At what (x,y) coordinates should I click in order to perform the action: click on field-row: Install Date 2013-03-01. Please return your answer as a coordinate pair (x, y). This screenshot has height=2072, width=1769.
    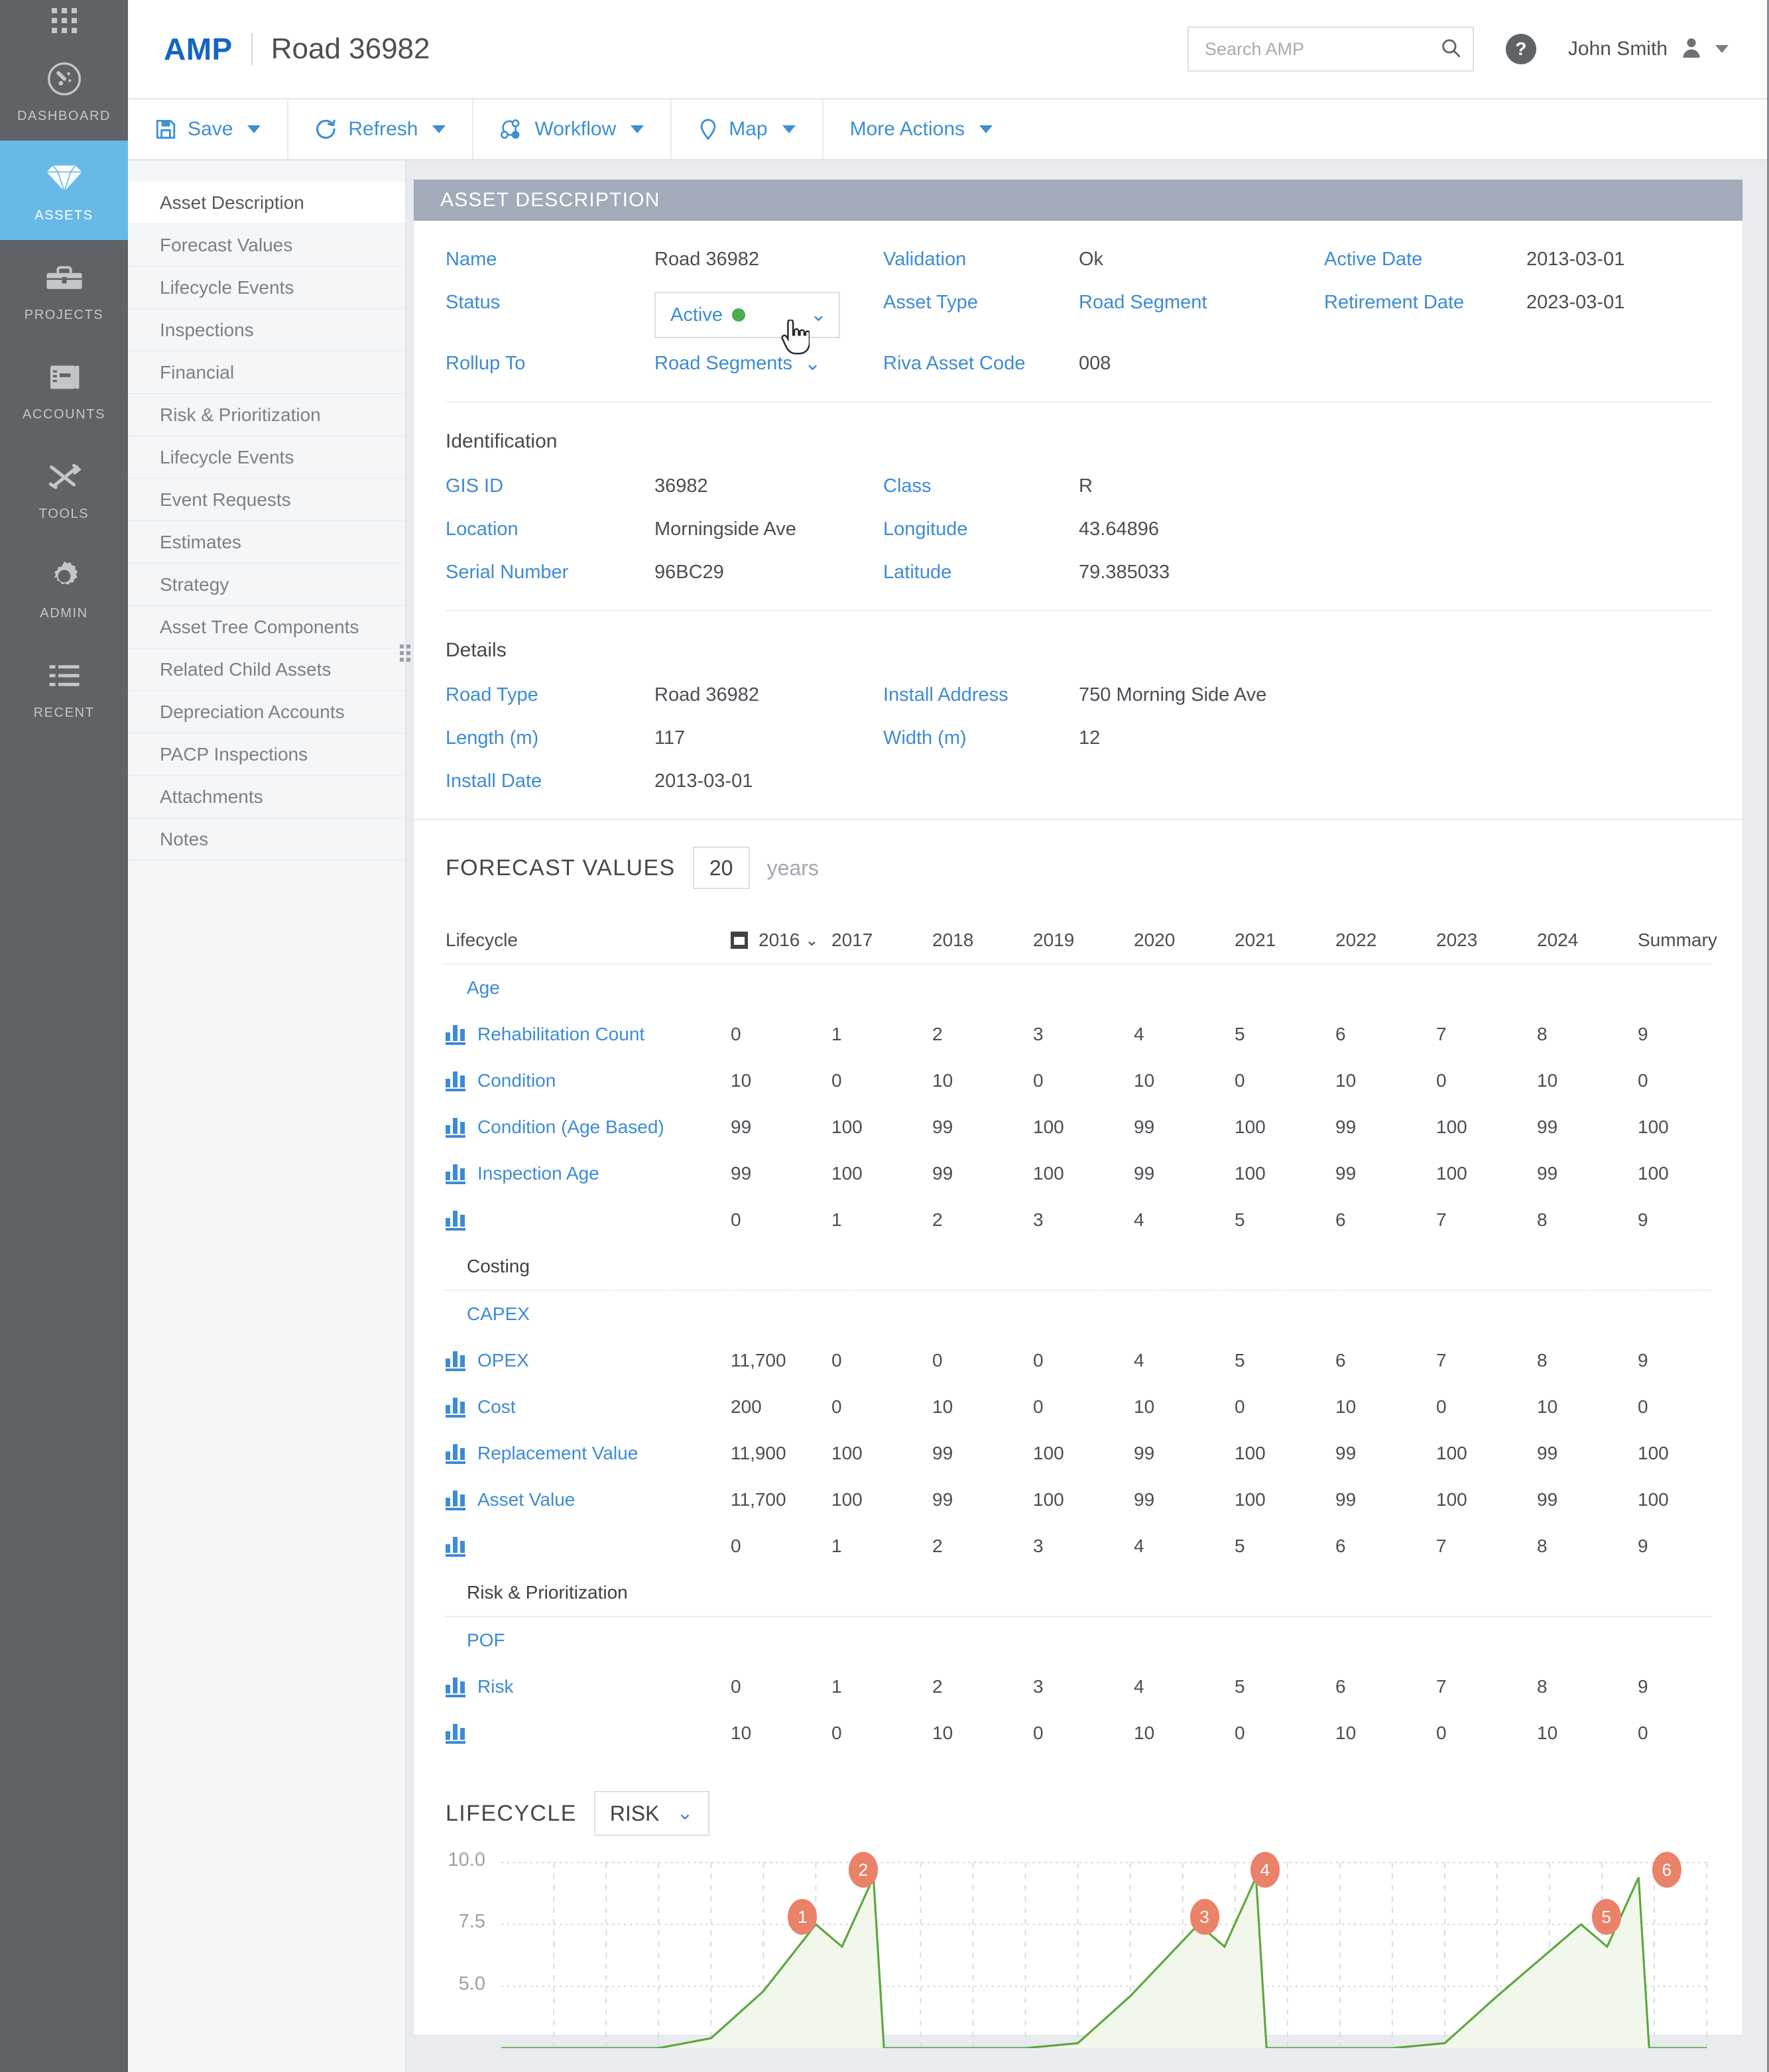
    Looking at the image, I should click on (1078, 781).